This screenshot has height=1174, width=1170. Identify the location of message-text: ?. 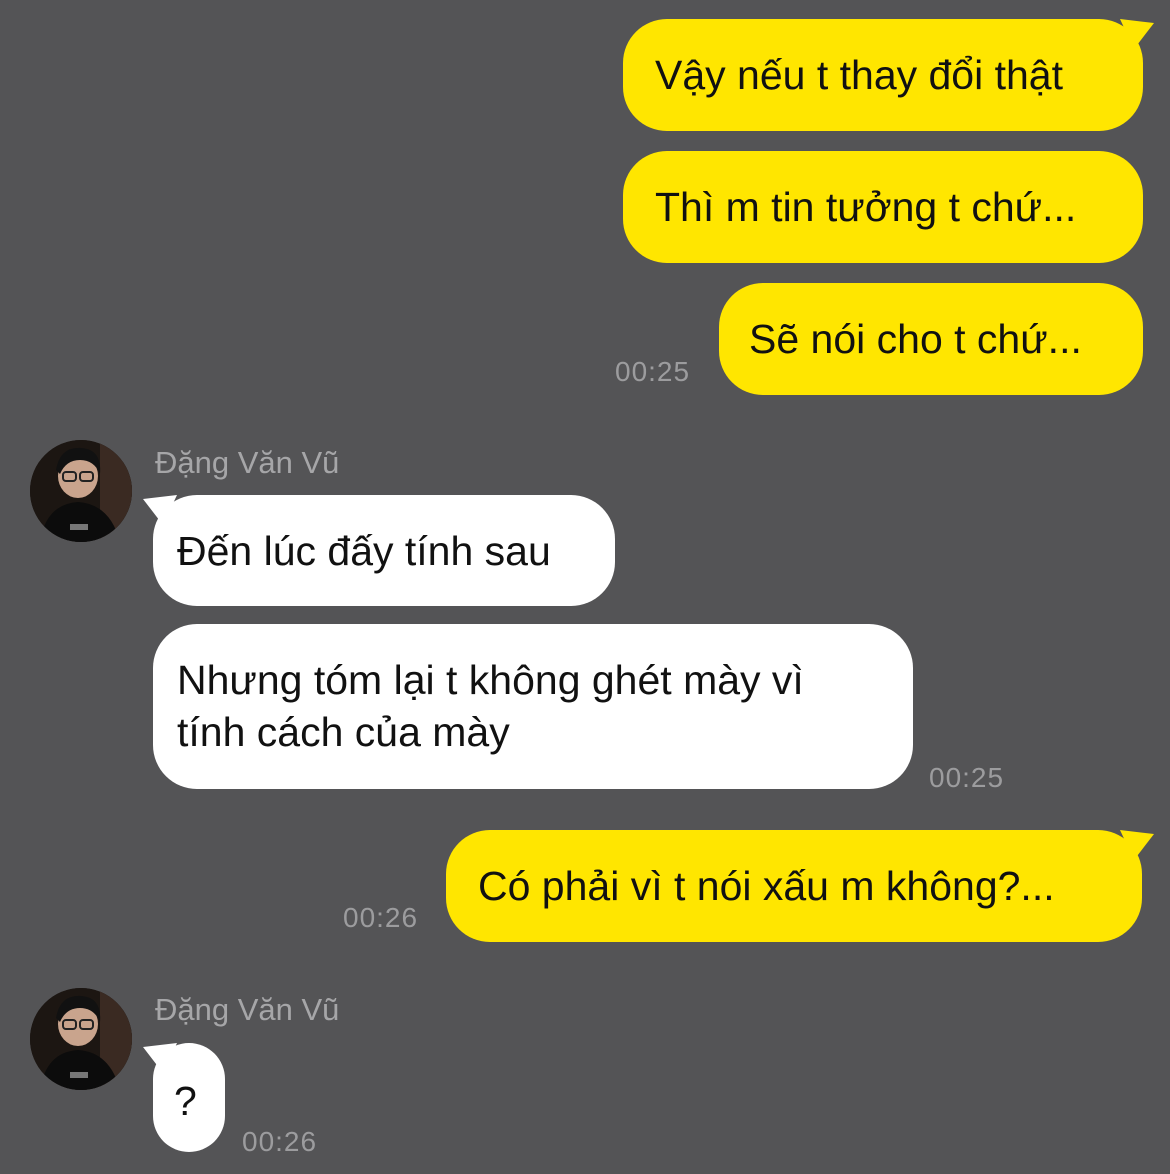
(185, 1101).